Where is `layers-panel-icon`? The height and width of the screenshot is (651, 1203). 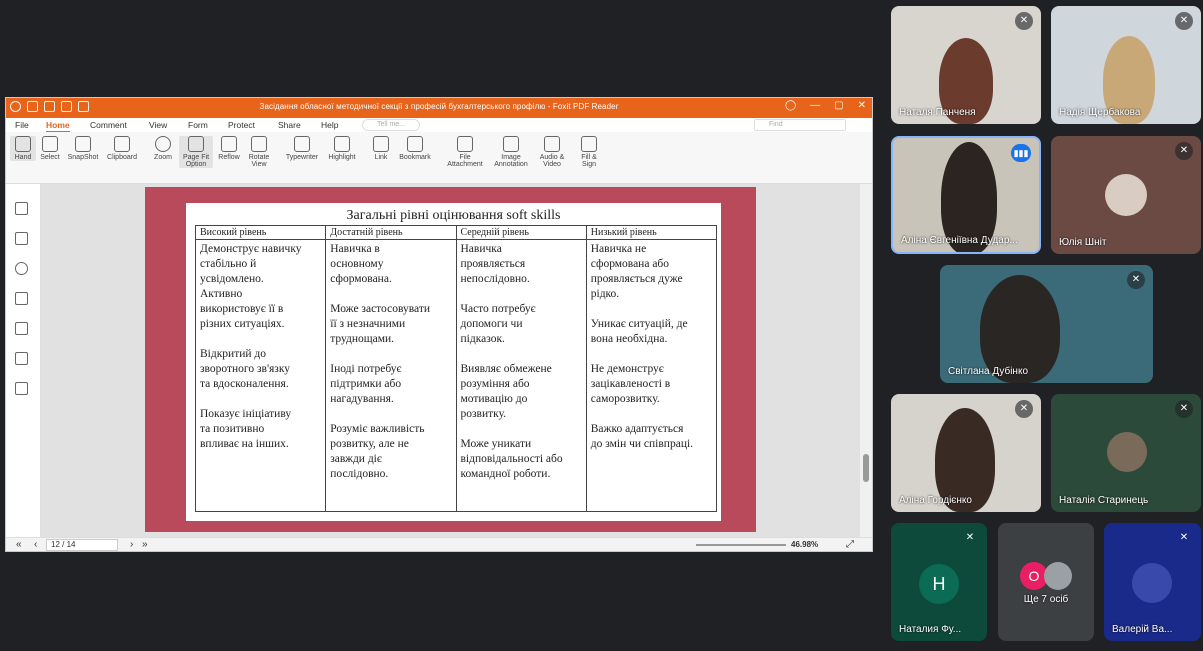 layers-panel-icon is located at coordinates (21, 298).